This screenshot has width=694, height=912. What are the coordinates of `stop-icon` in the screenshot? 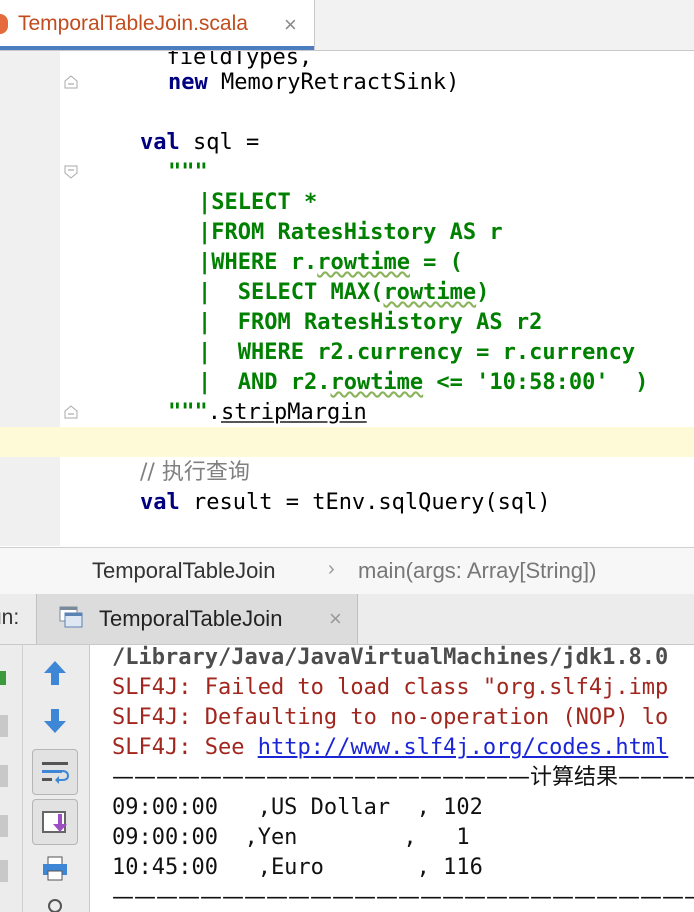 It's located at (4, 726).